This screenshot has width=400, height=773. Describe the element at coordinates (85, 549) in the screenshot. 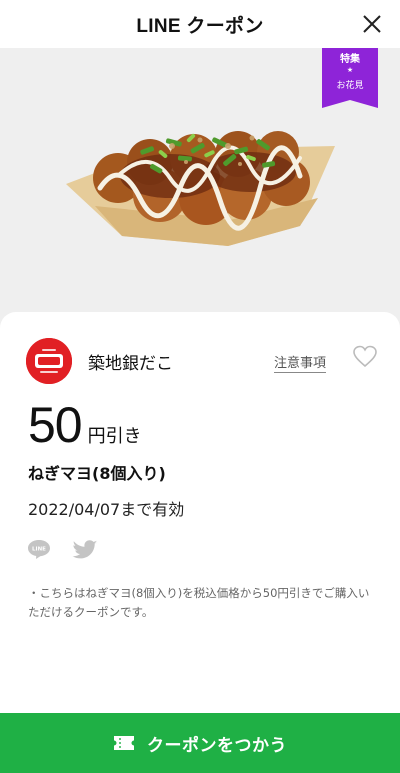

I see `twitter-share-icon` at that location.